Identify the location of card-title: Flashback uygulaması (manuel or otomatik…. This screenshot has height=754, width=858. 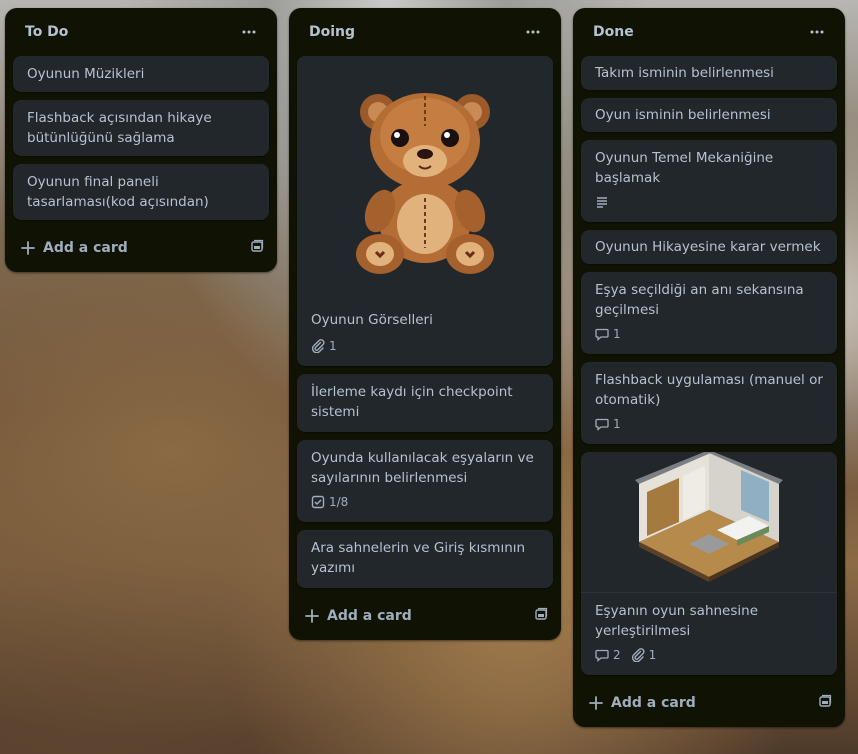
(709, 390).